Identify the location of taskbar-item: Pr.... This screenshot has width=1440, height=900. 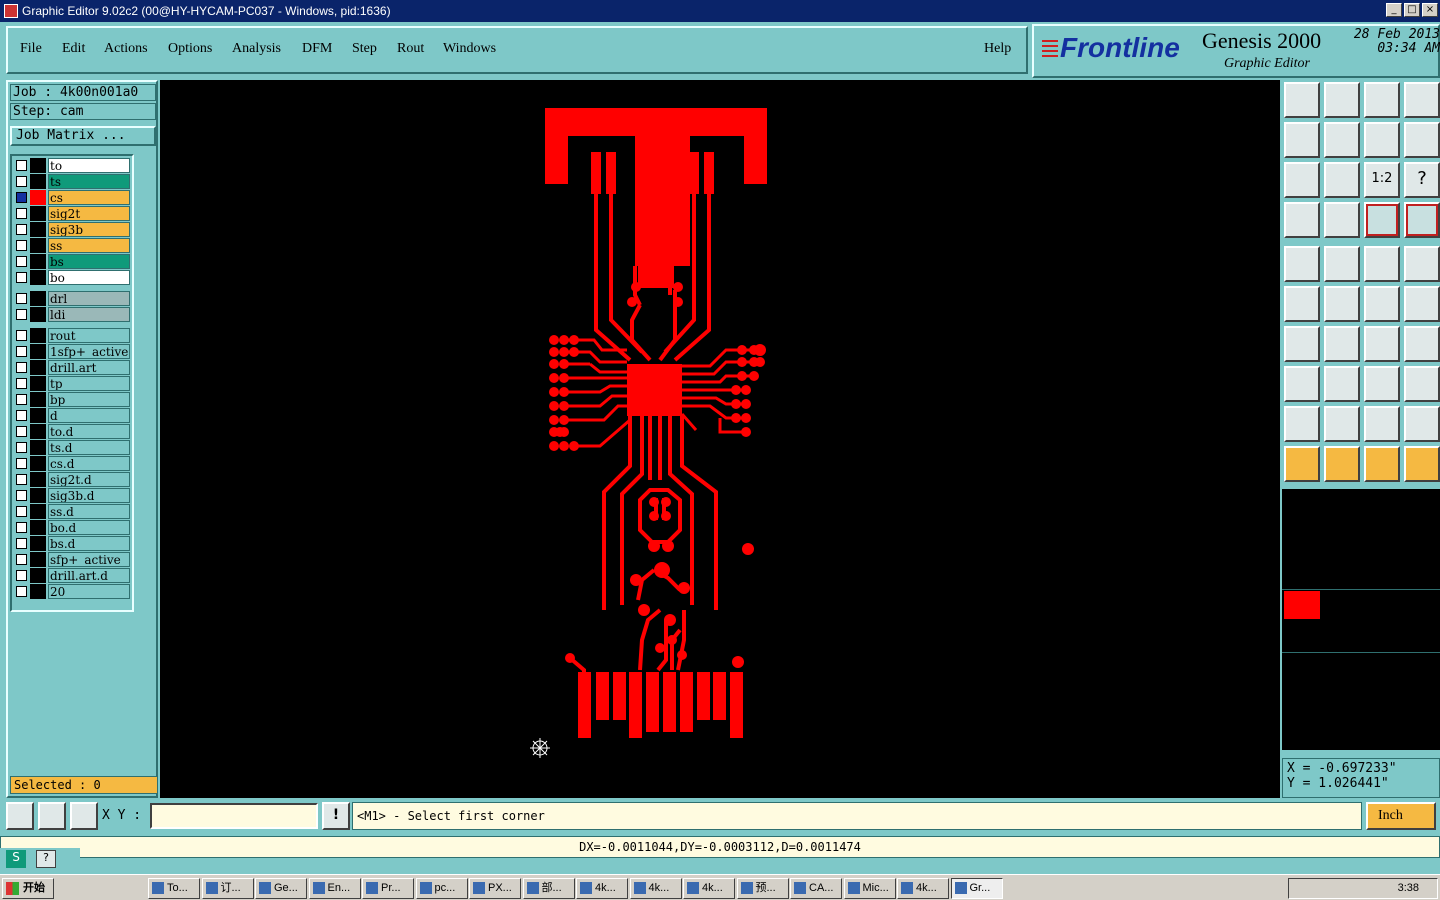
(388, 888).